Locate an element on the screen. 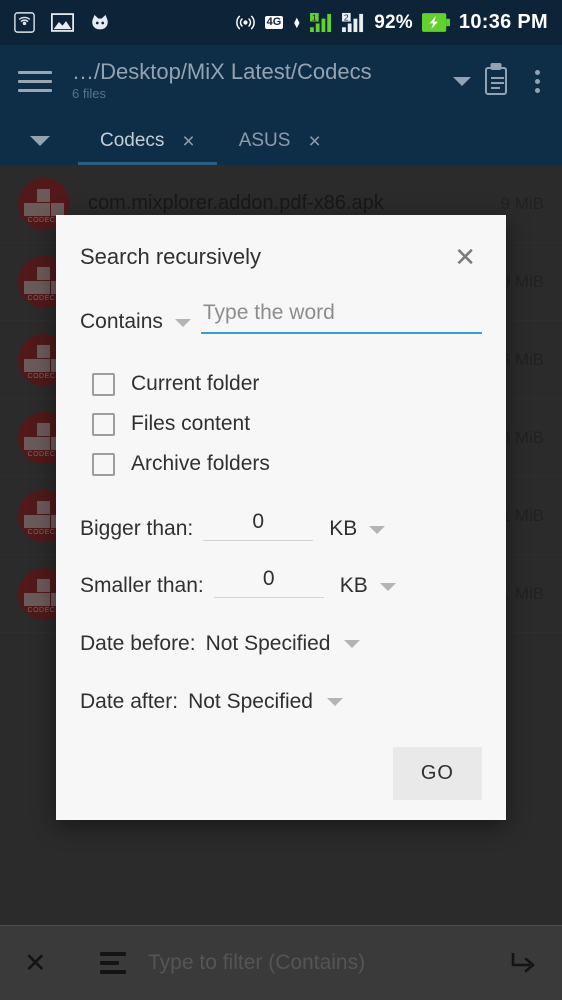 The image size is (562, 1000). checkbox-label: Archive folders is located at coordinates (200, 463).